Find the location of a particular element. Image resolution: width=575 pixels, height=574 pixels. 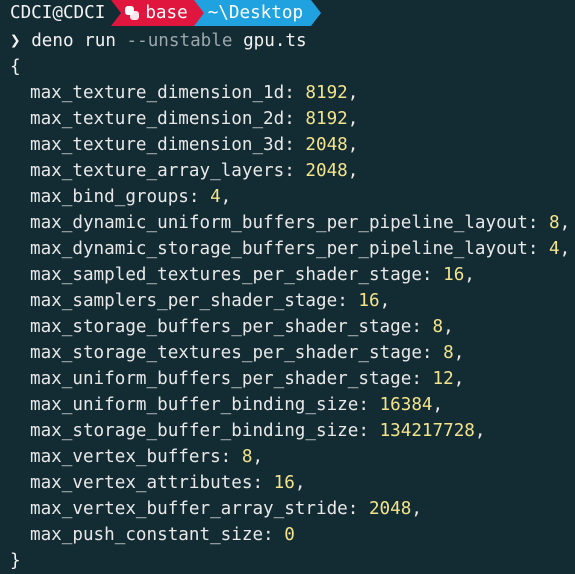

output-entry: max_vertex_attributes: 16, is located at coordinates (168, 483).